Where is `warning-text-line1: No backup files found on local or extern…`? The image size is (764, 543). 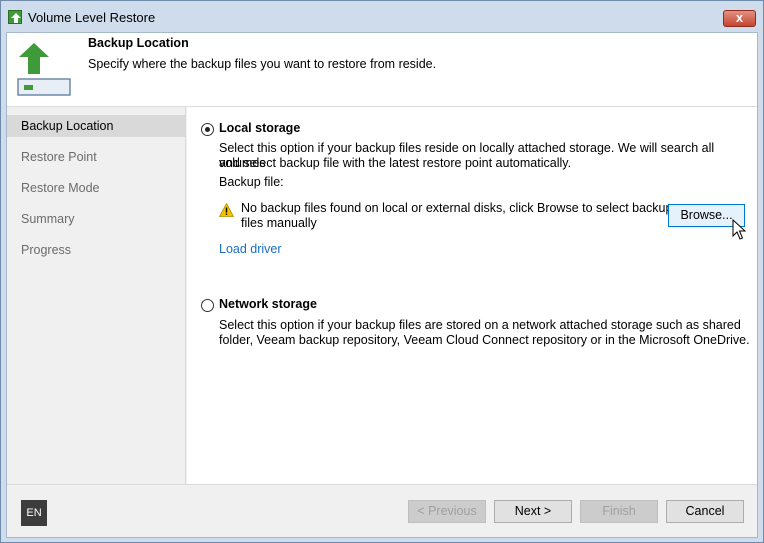
warning-text-line1: No backup files found on local or extern… is located at coordinates (457, 208).